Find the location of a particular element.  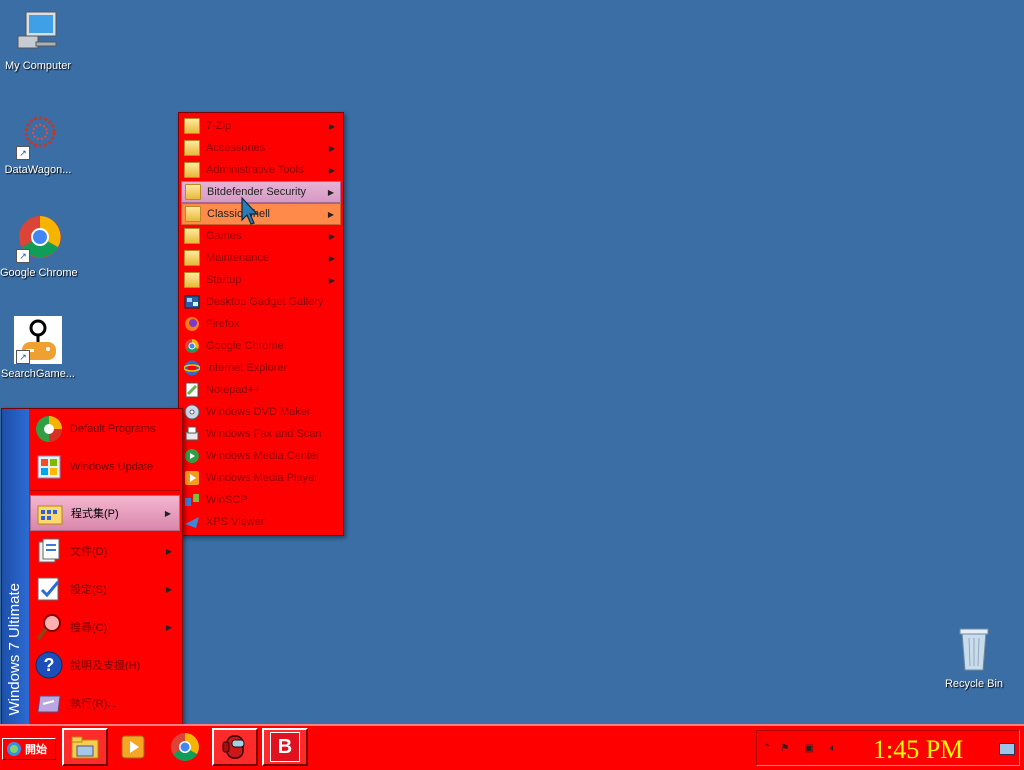

taskbar-button-google-chrome is located at coordinates (185, 747).